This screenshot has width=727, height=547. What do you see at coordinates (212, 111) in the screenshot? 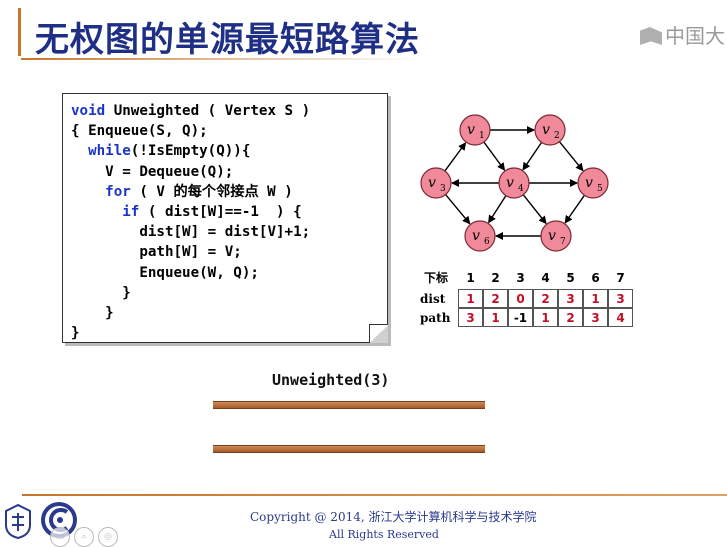
I see `code-text: Unweighted ( Vertex S )` at bounding box center [212, 111].